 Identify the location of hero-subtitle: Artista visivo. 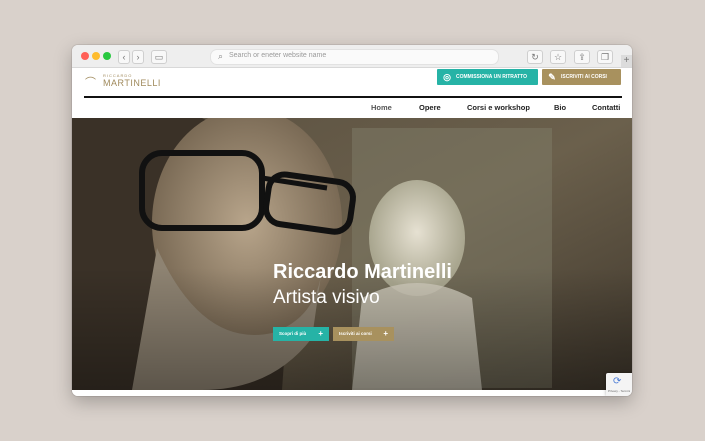
(326, 297).